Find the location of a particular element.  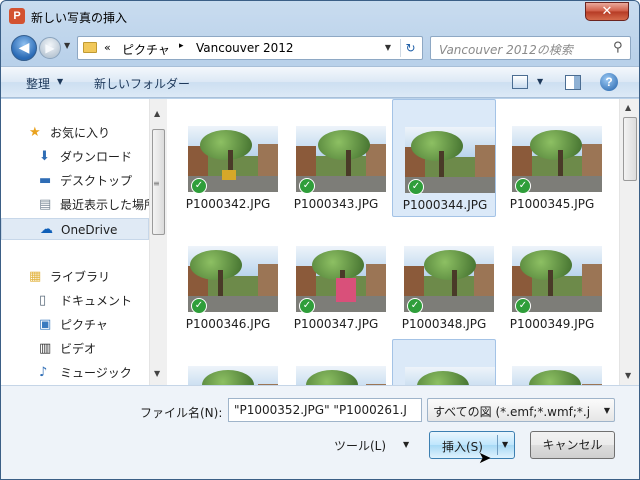

search-placeholder: Vancouver 2012の検索 is located at coordinates (506, 50).